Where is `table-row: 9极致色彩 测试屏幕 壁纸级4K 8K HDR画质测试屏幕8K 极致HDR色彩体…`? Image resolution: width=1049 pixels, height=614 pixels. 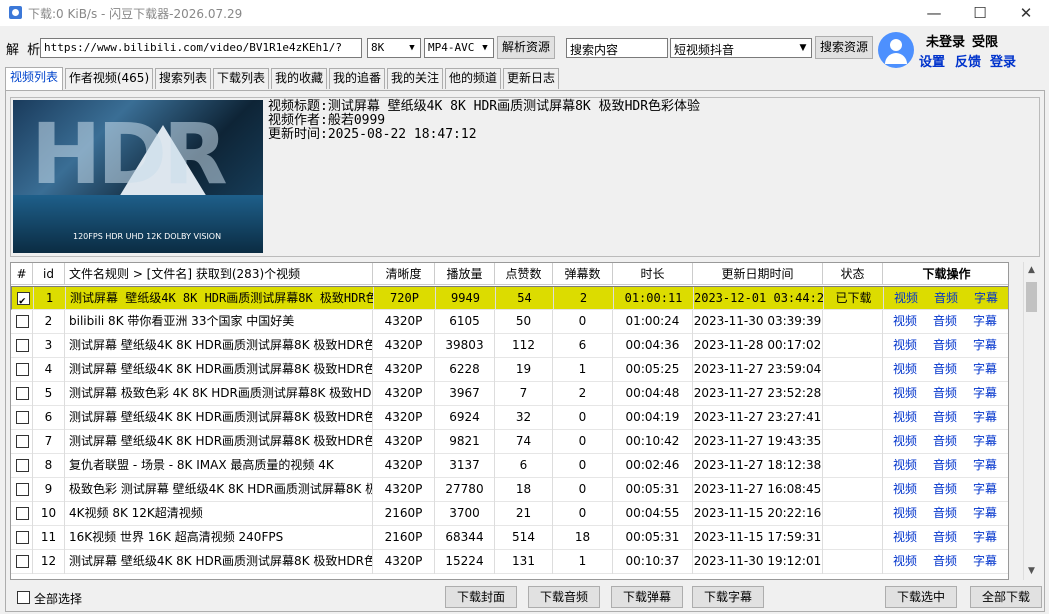
table-row: 9极致色彩 测试屏幕 壁纸级4K 8K HDR画质测试屏幕8K 极致HDR色彩体… is located at coordinates (509, 490).